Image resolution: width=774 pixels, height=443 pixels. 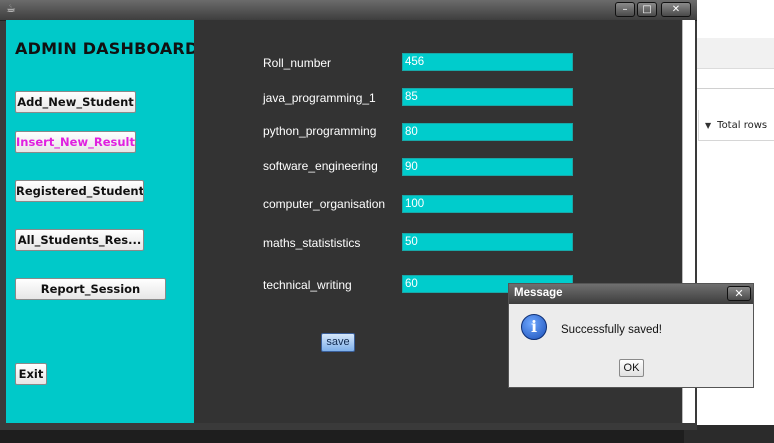 I want to click on dialog-close-button: ✕, so click(x=739, y=293).